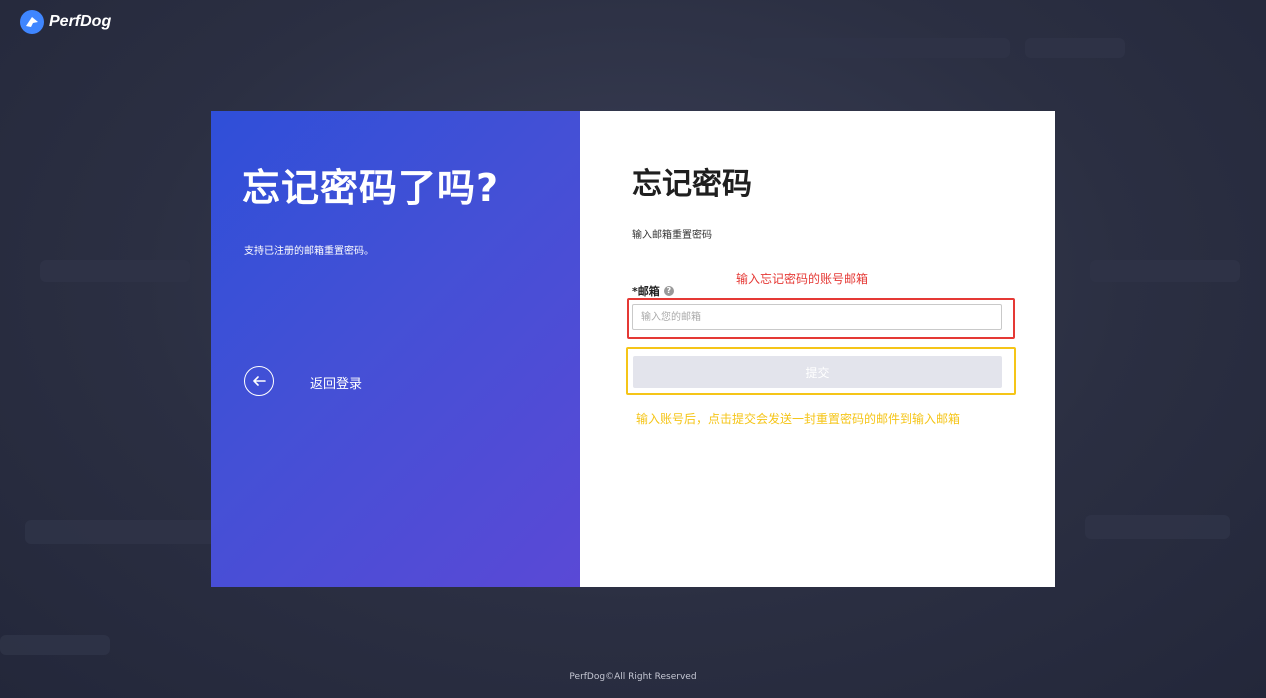 Image resolution: width=1266 pixels, height=698 pixels. I want to click on submit-button: 提交, so click(817, 372).